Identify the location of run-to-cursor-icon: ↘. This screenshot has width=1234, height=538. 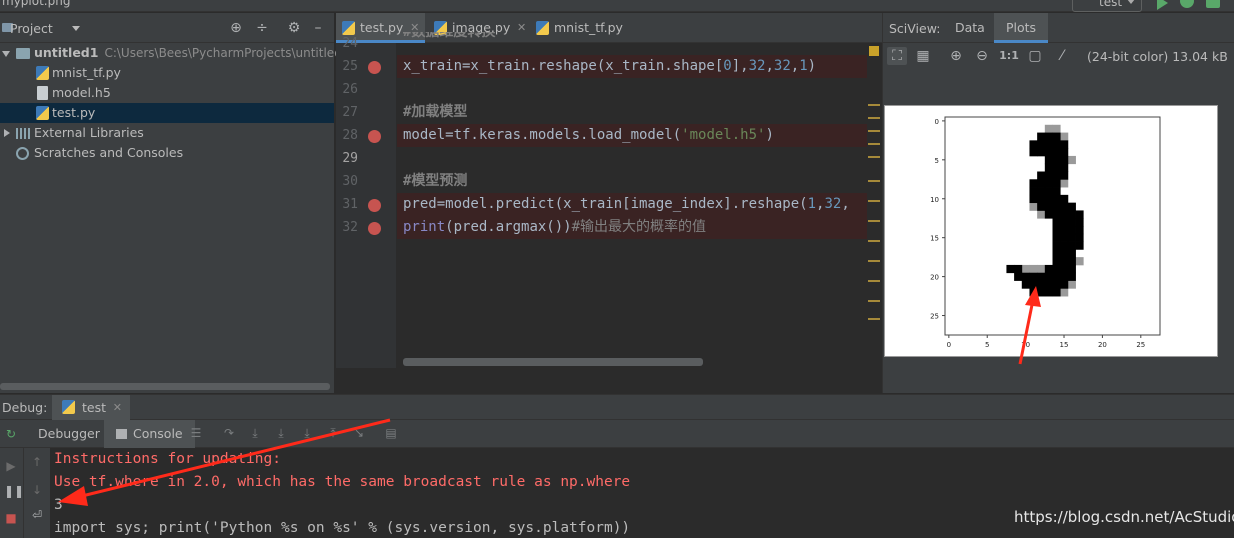
(359, 433).